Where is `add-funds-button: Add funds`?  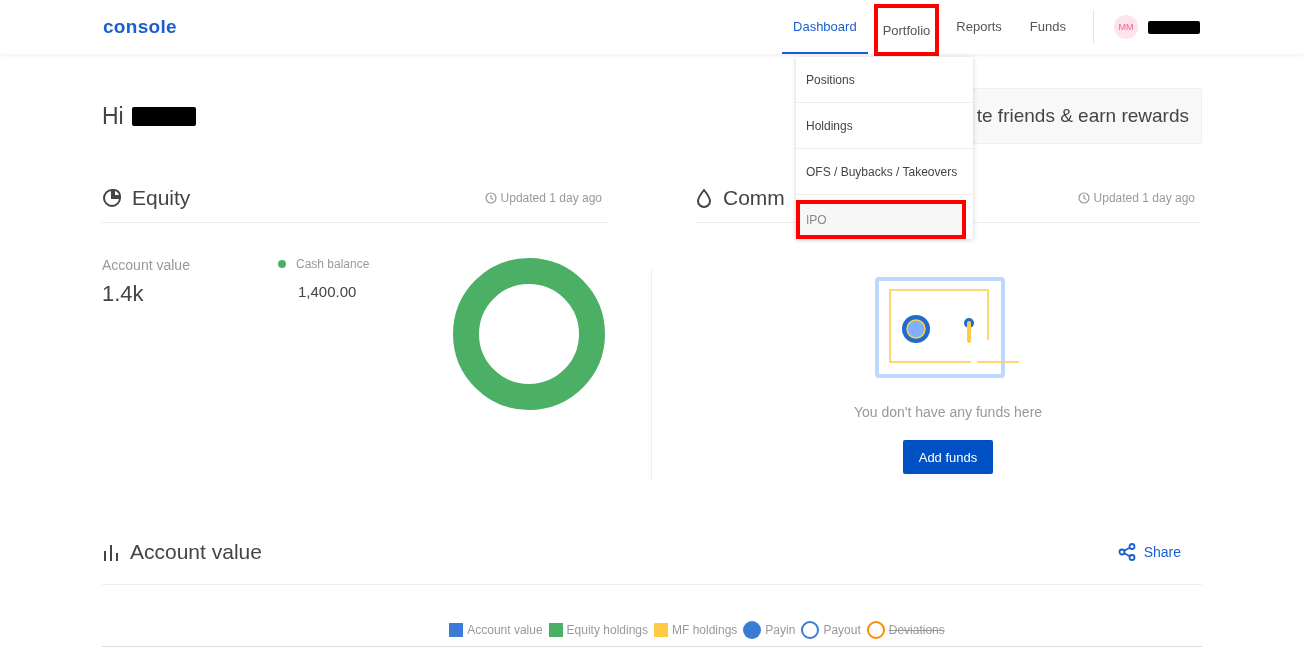 add-funds-button: Add funds is located at coordinates (948, 457).